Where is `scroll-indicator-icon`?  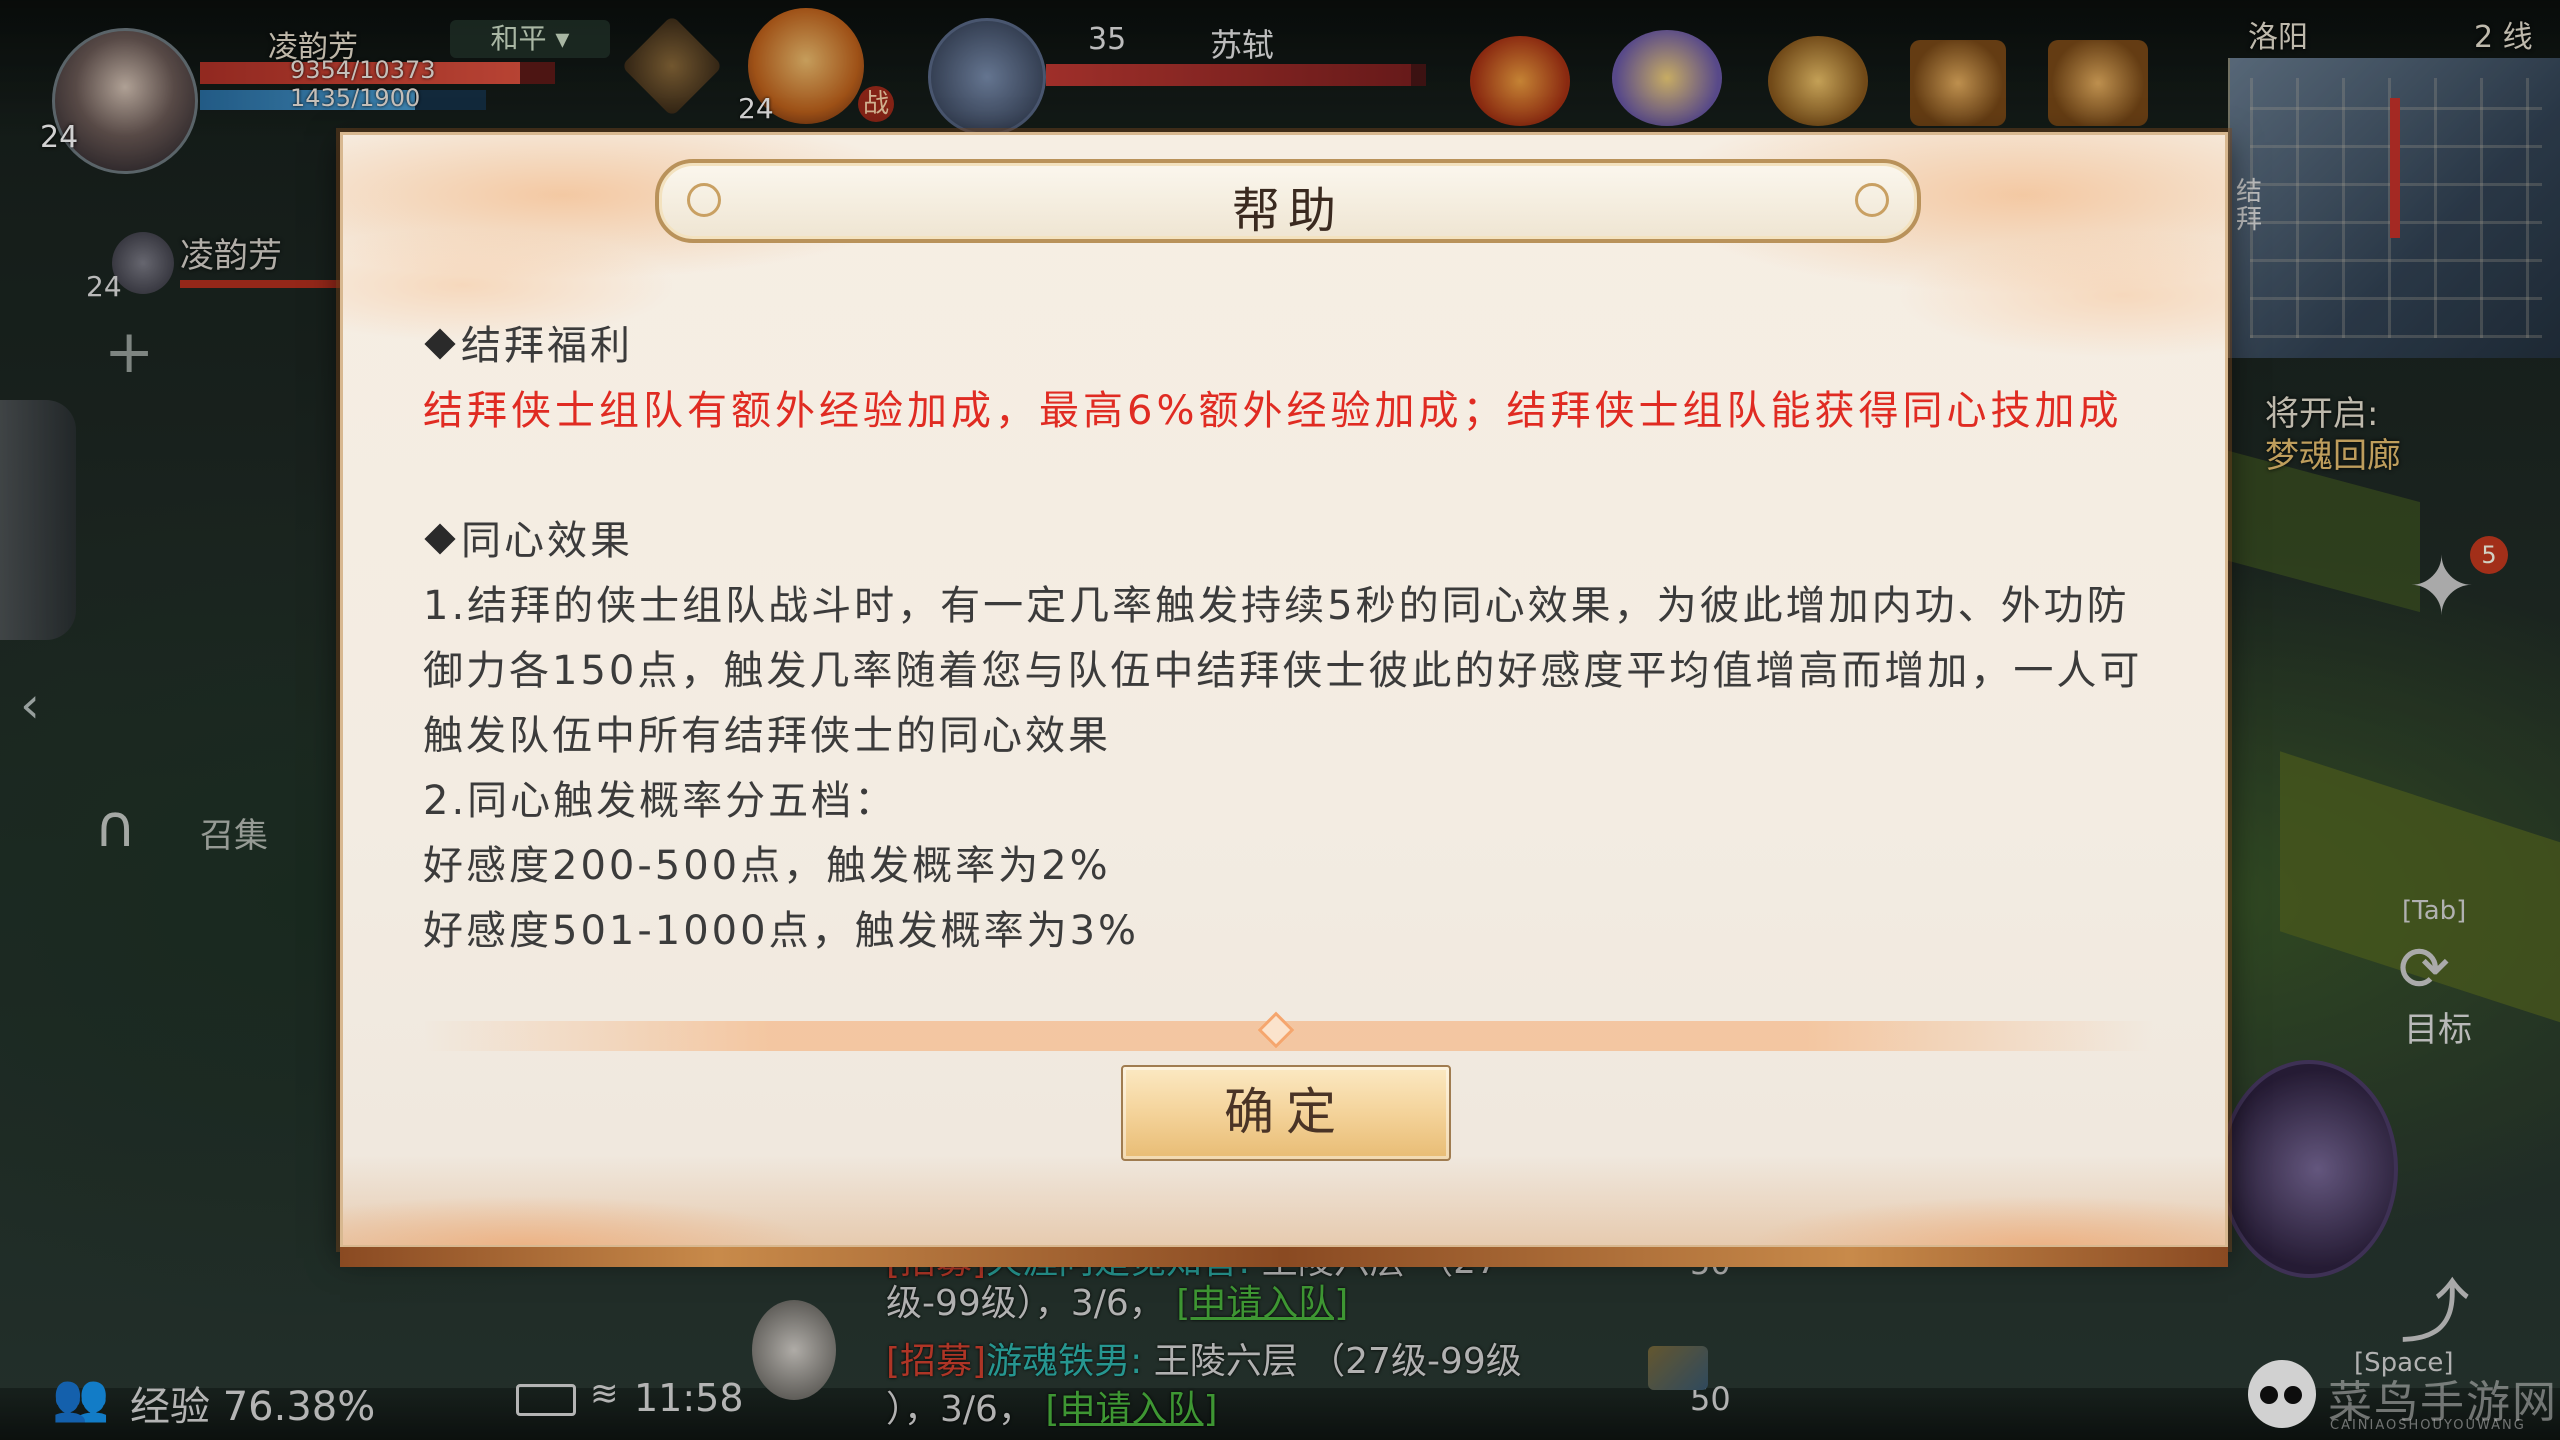 scroll-indicator-icon is located at coordinates (1273, 1030).